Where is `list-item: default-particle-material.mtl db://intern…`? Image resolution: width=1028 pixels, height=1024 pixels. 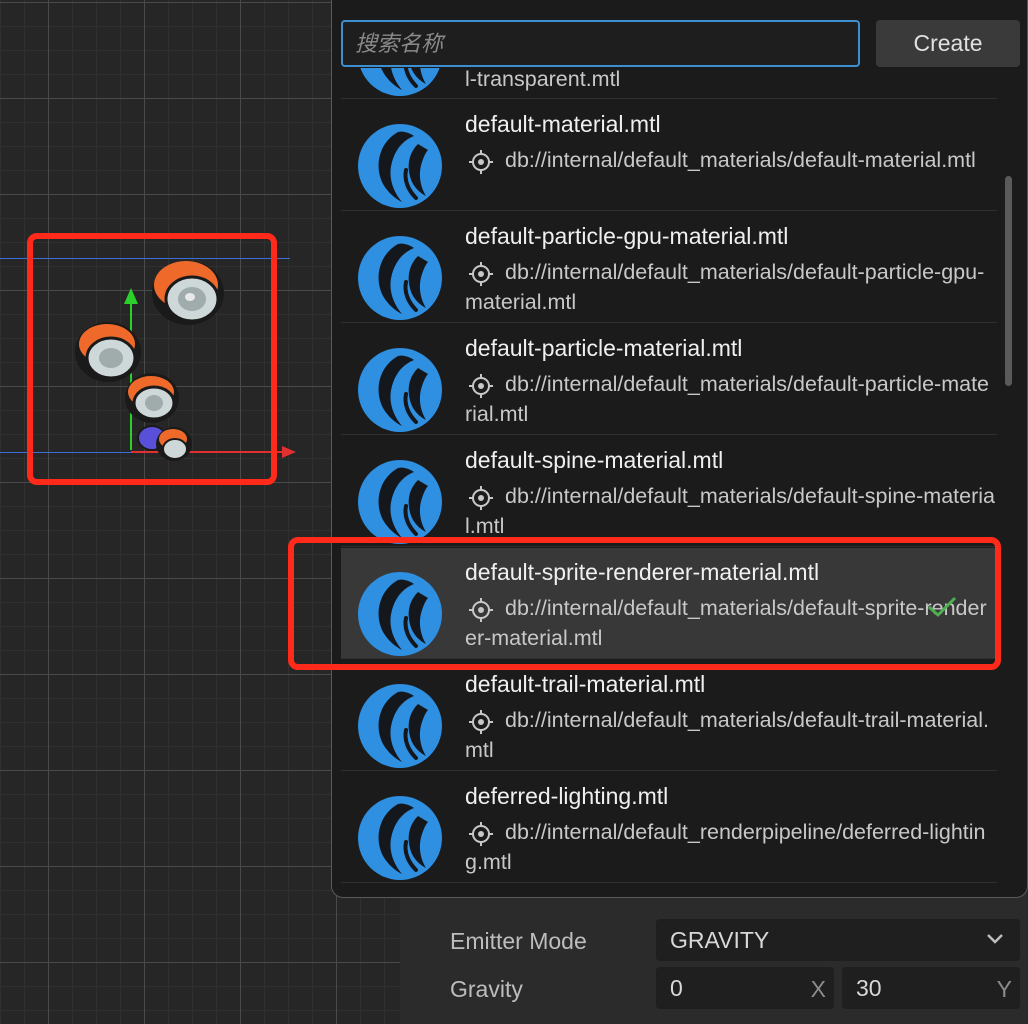
list-item: default-particle-material.mtl db://intern… is located at coordinates (669, 379).